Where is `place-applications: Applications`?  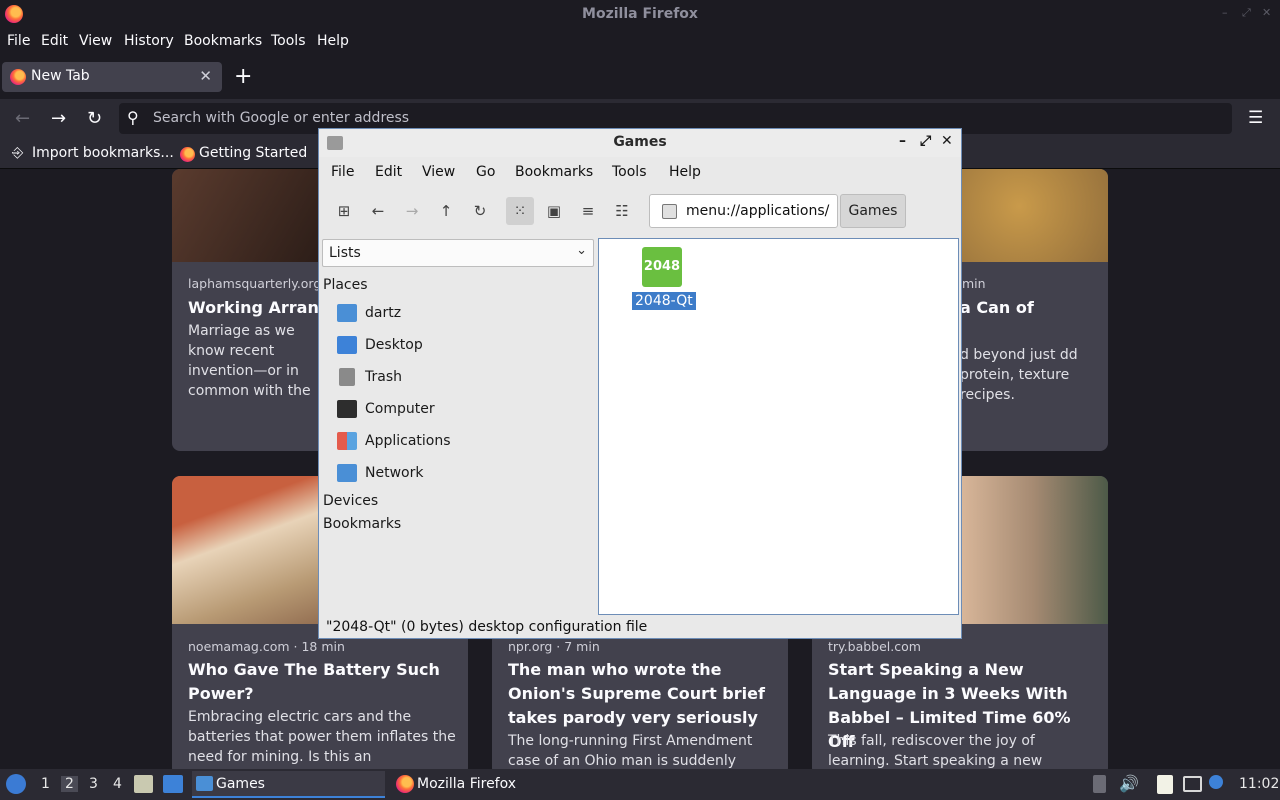 place-applications: Applications is located at coordinates (462, 442).